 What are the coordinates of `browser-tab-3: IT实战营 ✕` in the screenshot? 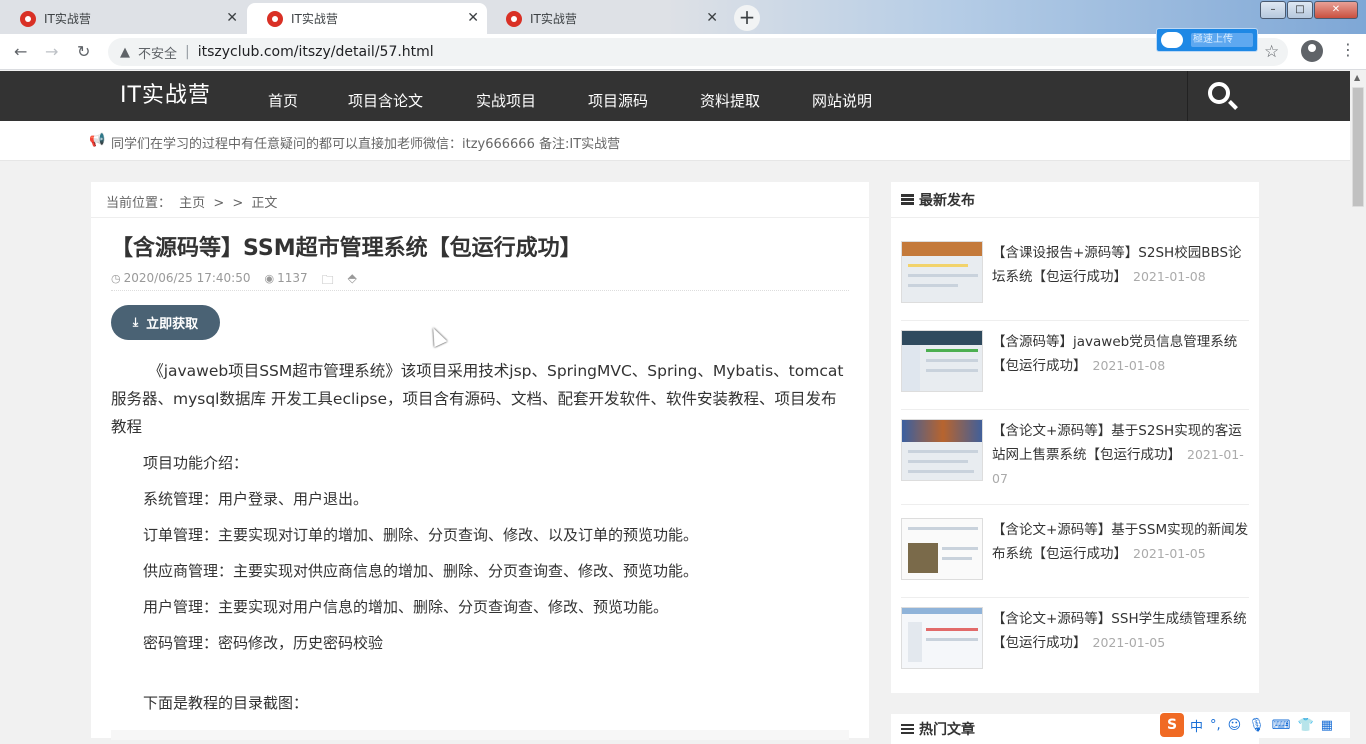 It's located at (606, 18).